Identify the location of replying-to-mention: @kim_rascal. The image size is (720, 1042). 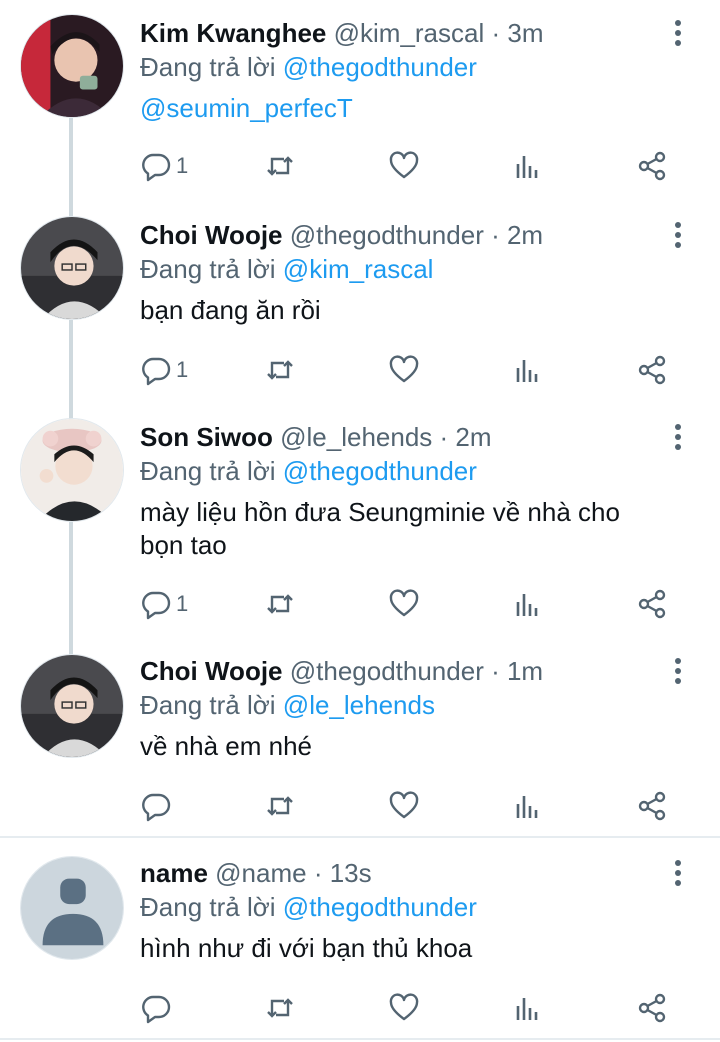
(358, 269).